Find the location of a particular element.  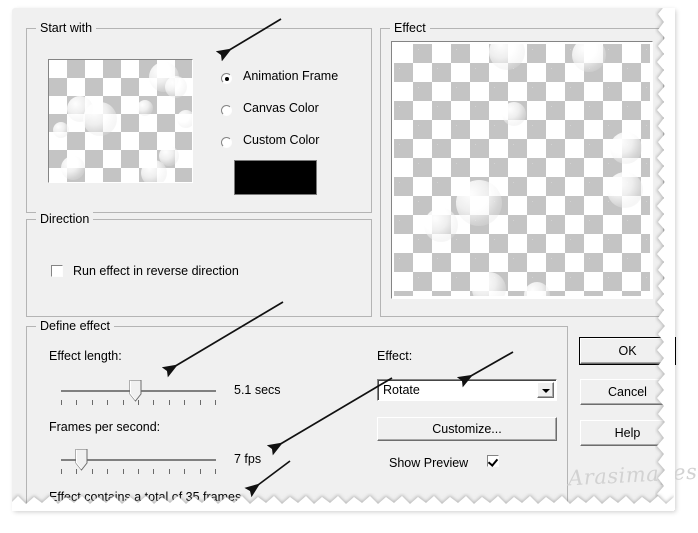

effect-length-slider-ticks is located at coordinates (138, 402).